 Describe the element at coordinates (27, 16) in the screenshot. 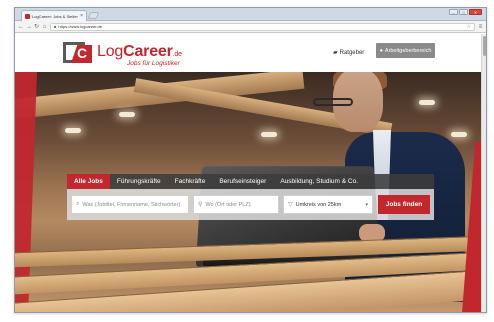

I see `favicon-icon` at that location.